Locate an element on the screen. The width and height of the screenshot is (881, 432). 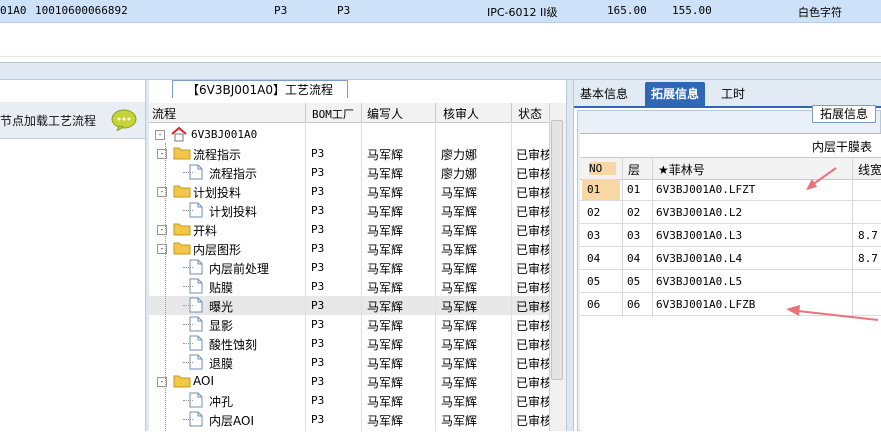
col-layer: 层 is located at coordinates (634, 169).